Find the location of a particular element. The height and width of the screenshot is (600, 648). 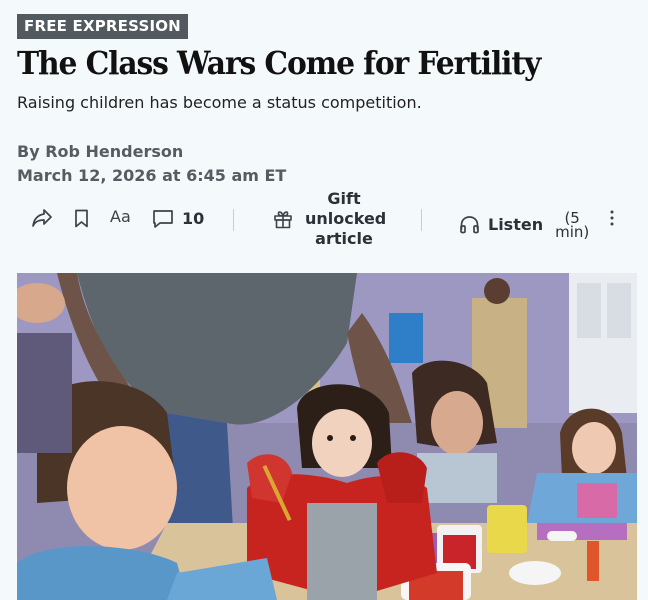

text-size-label: Aa is located at coordinates (120, 216).